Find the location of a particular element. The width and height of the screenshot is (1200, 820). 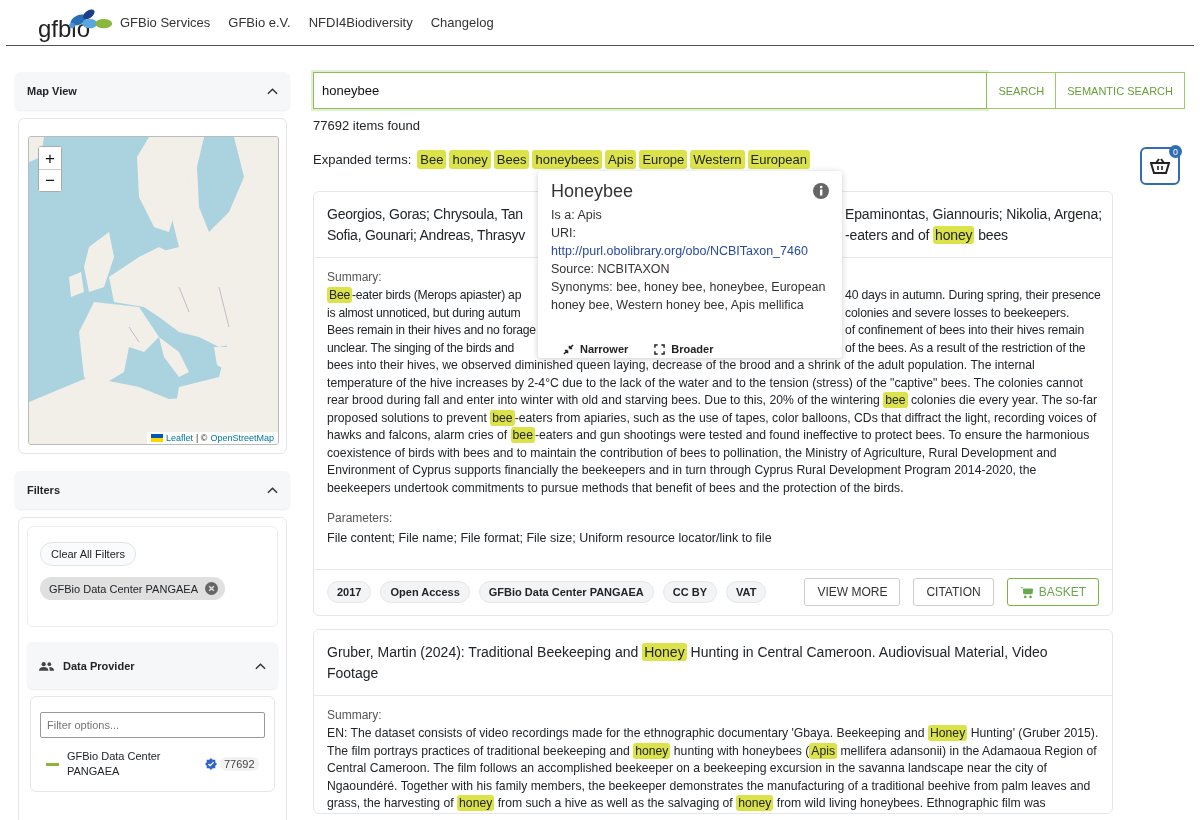

filter-chip-label: GFBio Data Center PANGAEA is located at coordinates (123, 588).